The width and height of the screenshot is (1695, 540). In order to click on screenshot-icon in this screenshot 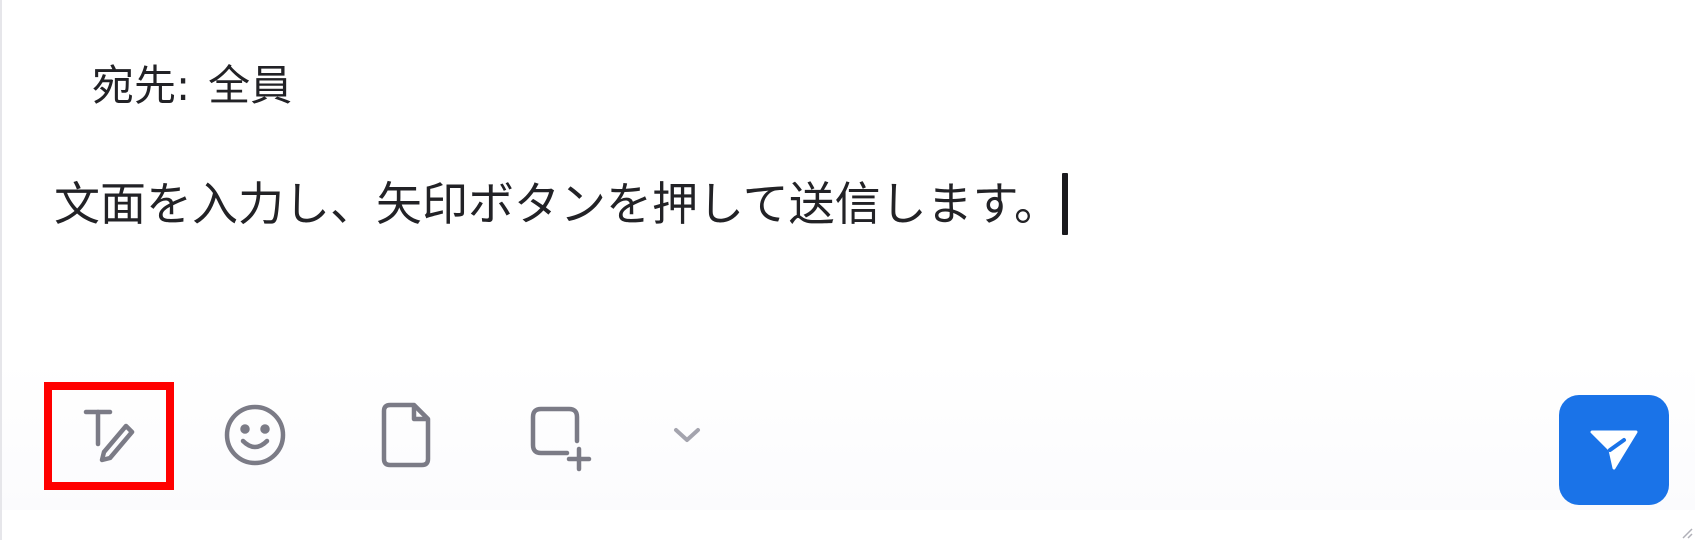, I will do `click(559, 435)`.